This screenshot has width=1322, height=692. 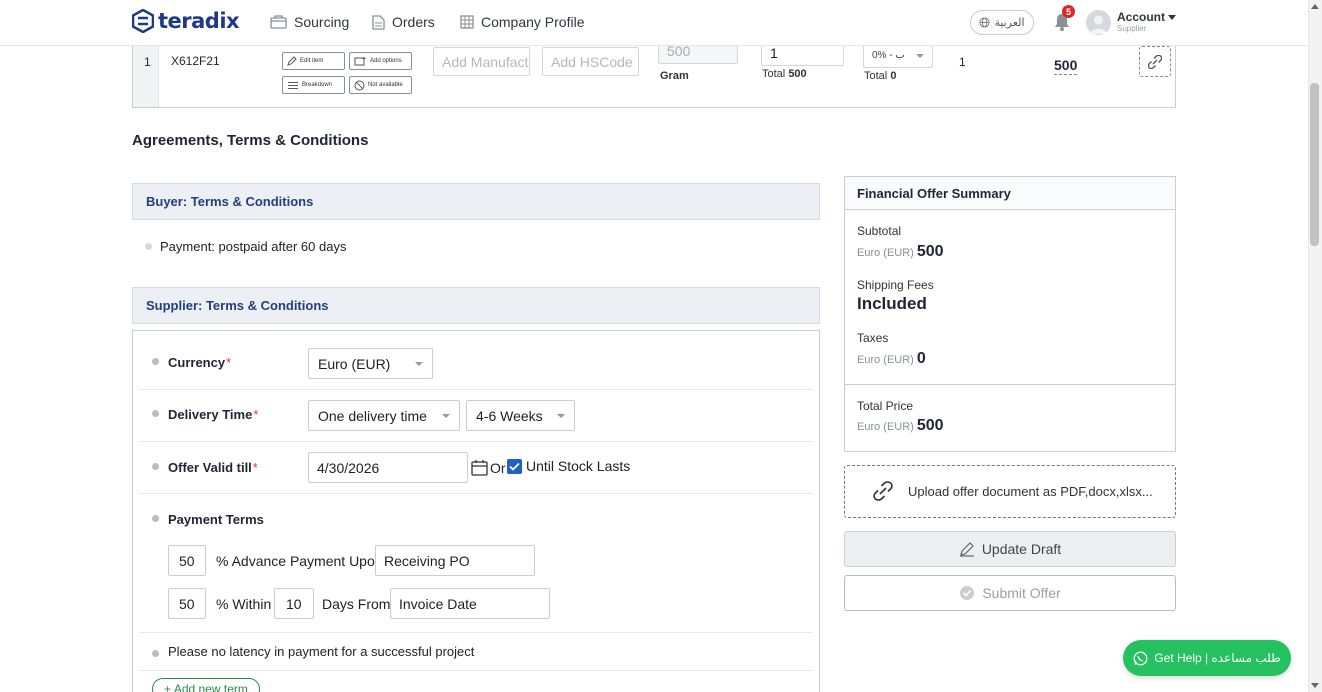 I want to click on delivery-period-select: 4-6 Weeks, so click(x=520, y=415).